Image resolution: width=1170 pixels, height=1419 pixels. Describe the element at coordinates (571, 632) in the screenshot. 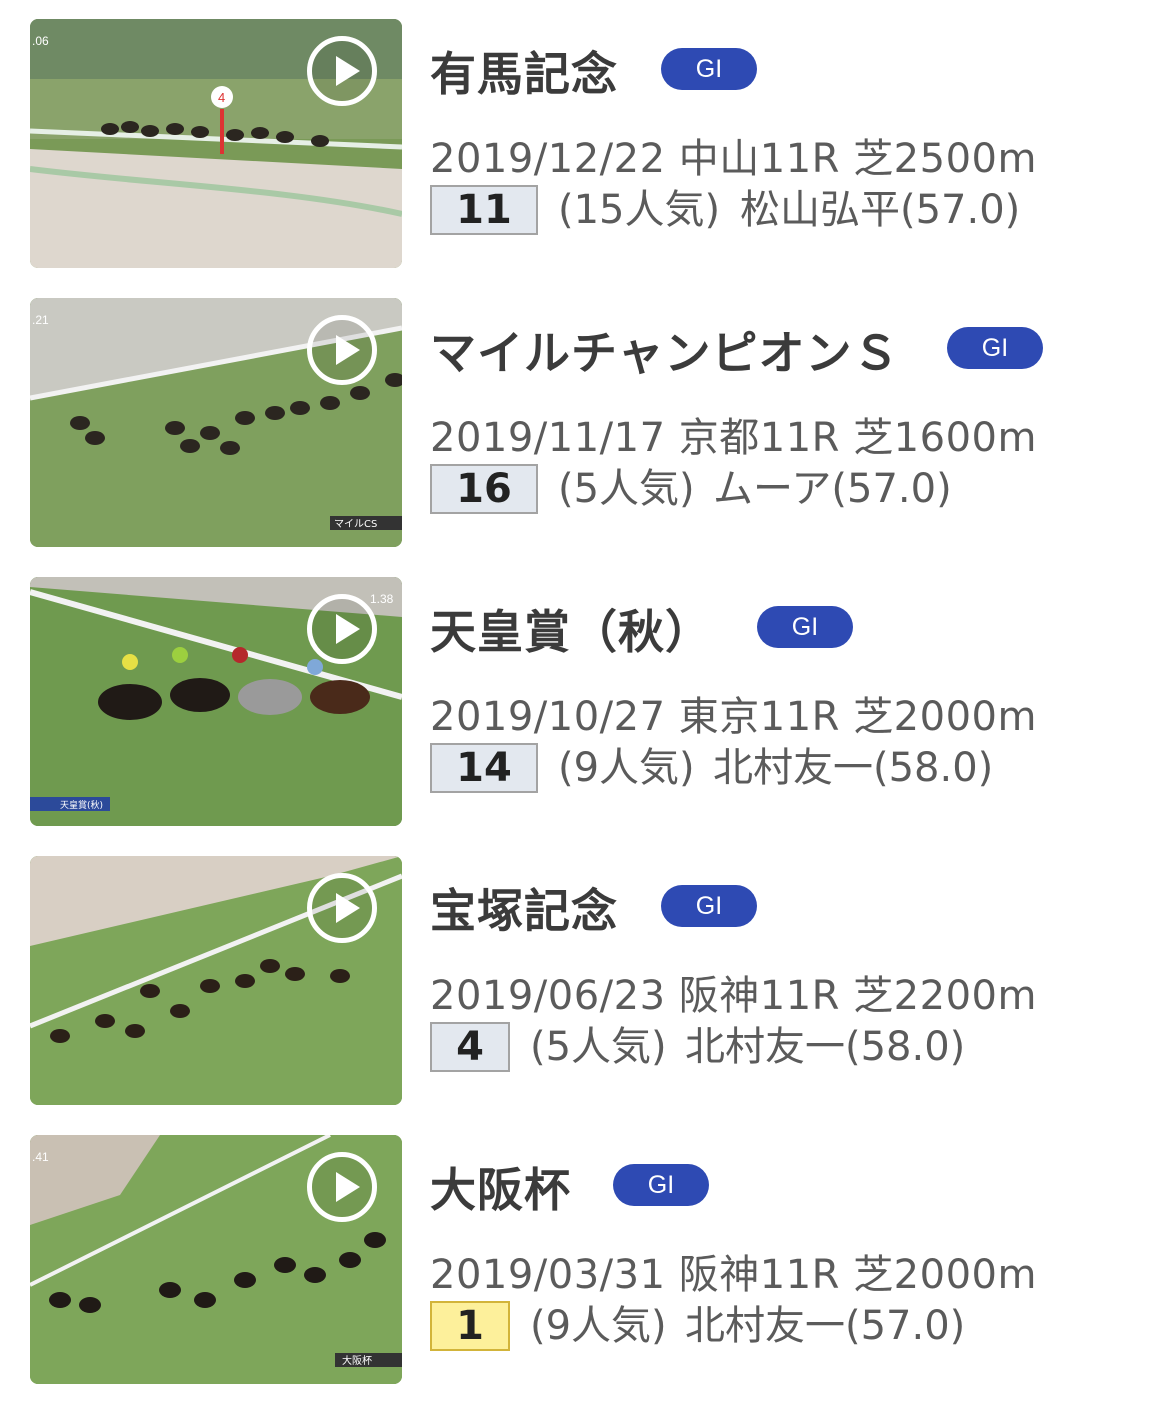

I see `race-name: 天皇賞（秋）` at that location.